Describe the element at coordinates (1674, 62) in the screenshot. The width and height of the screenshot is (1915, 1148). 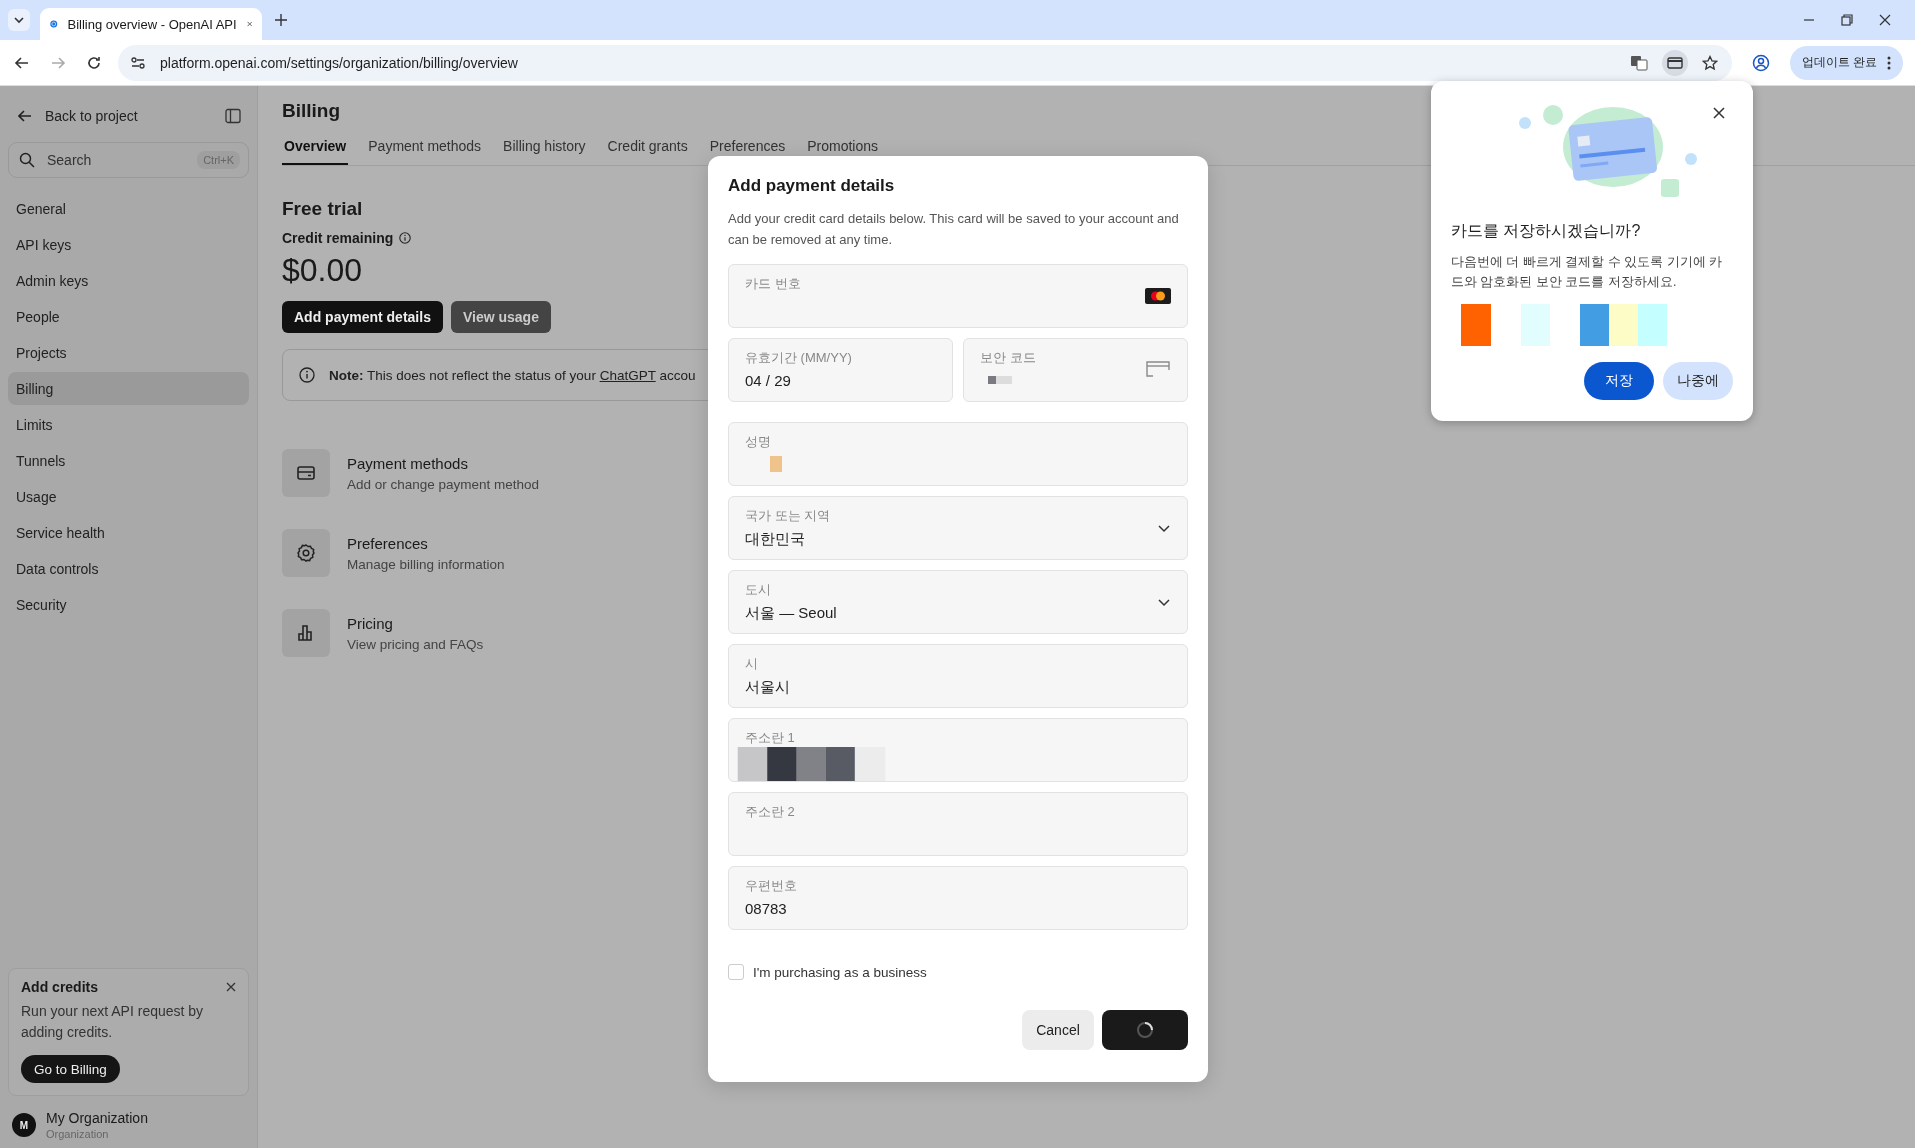
I see `card-icon` at that location.